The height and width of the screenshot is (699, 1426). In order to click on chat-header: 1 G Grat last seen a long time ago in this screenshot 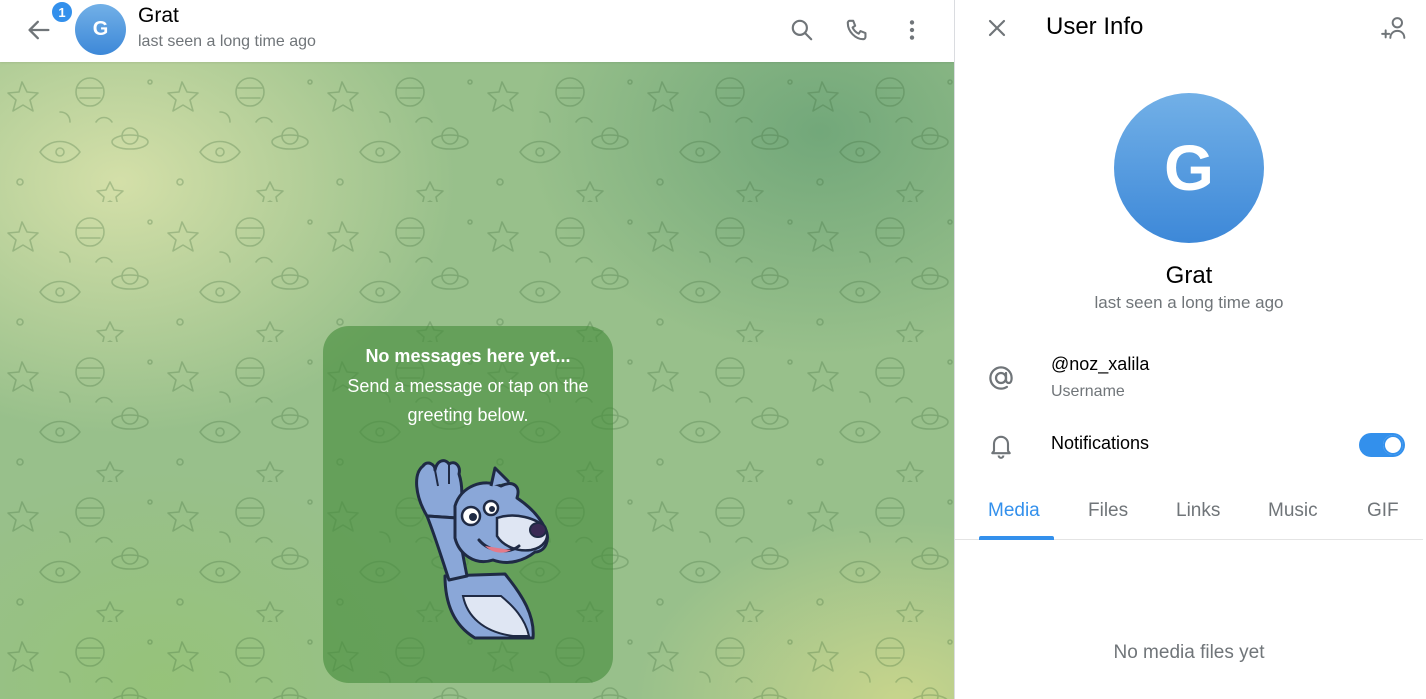, I will do `click(477, 31)`.